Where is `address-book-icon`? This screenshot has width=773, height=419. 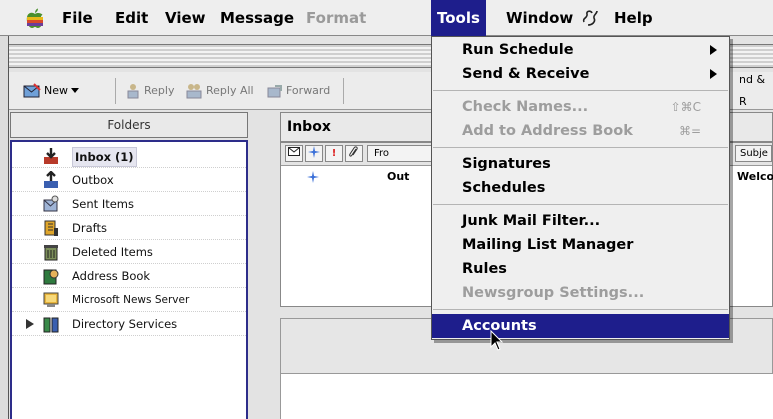
address-book-icon is located at coordinates (51, 277).